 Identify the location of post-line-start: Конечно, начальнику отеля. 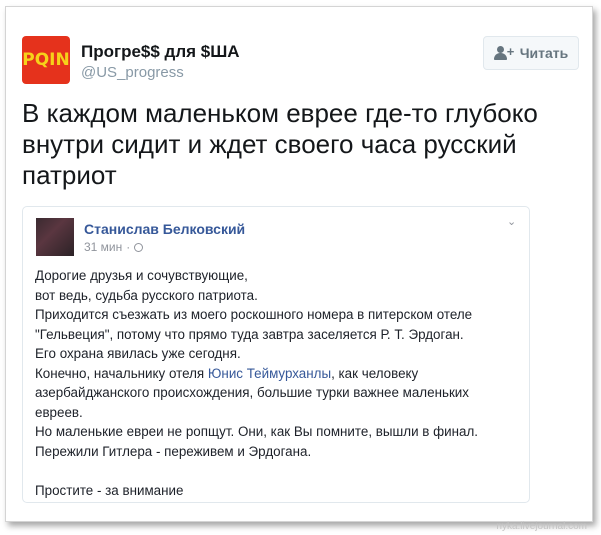
(121, 373).